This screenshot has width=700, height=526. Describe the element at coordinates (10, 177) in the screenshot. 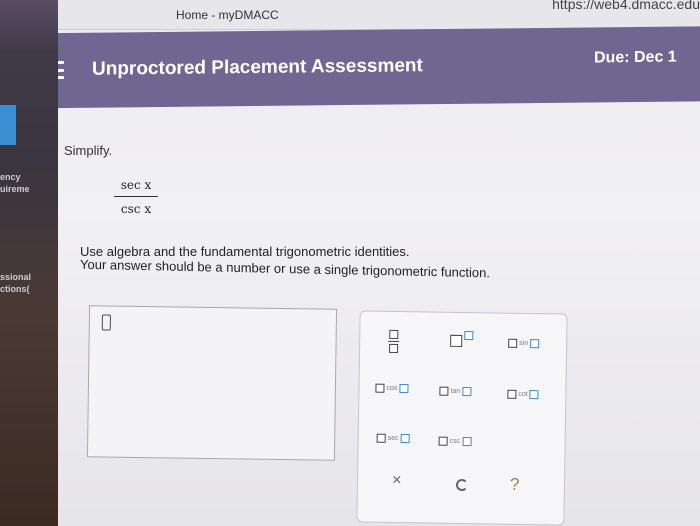

I see `sidebar-text: ency` at that location.